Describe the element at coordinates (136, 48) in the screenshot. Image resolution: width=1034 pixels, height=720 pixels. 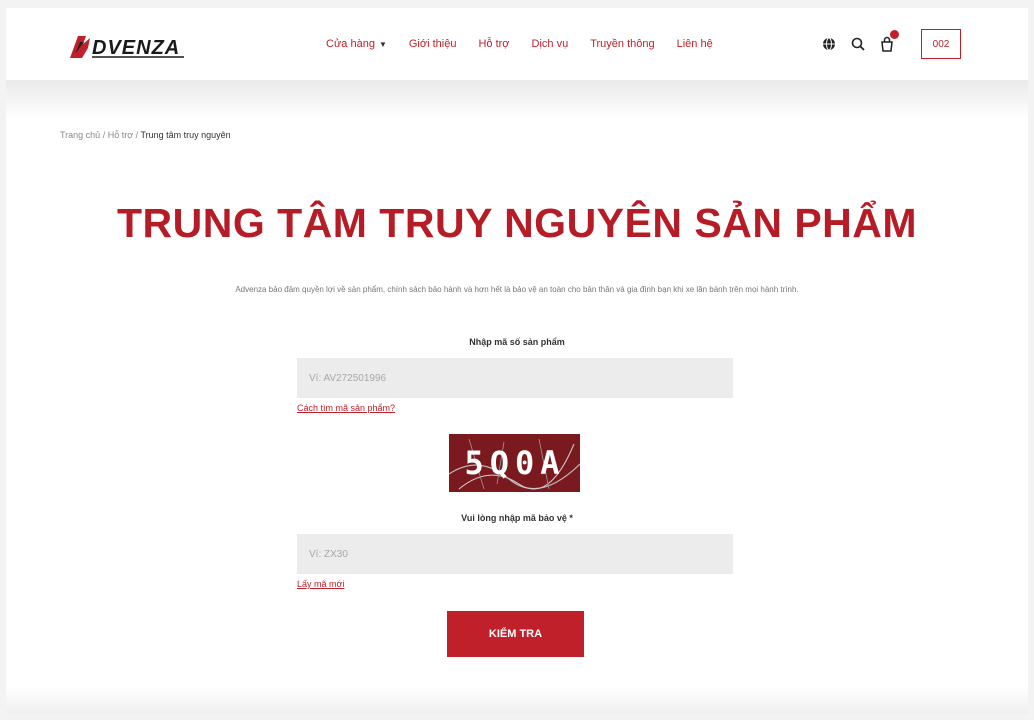
I see `logo-text: DVENZA` at that location.